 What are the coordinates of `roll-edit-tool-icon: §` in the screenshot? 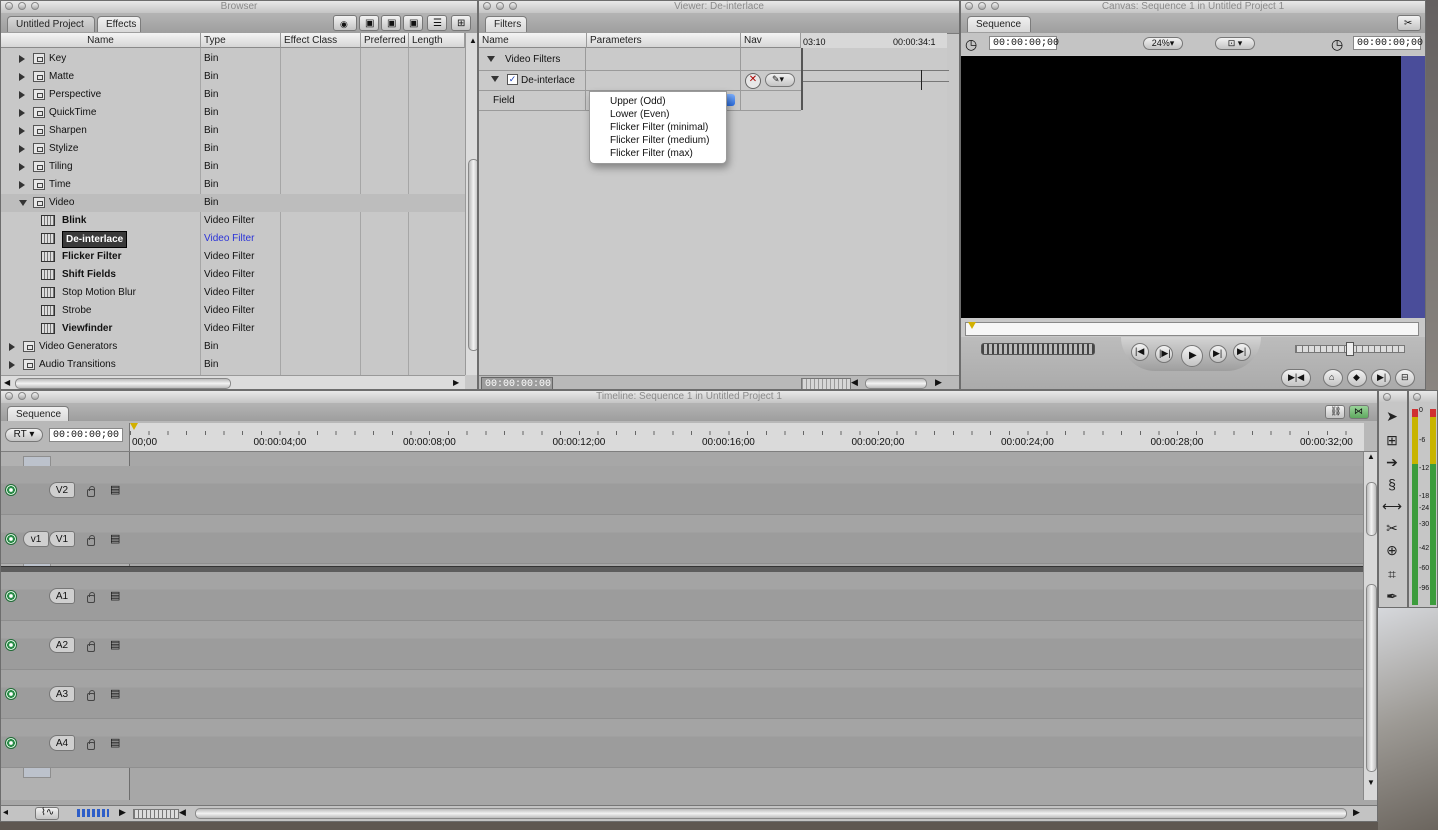 It's located at (1392, 484).